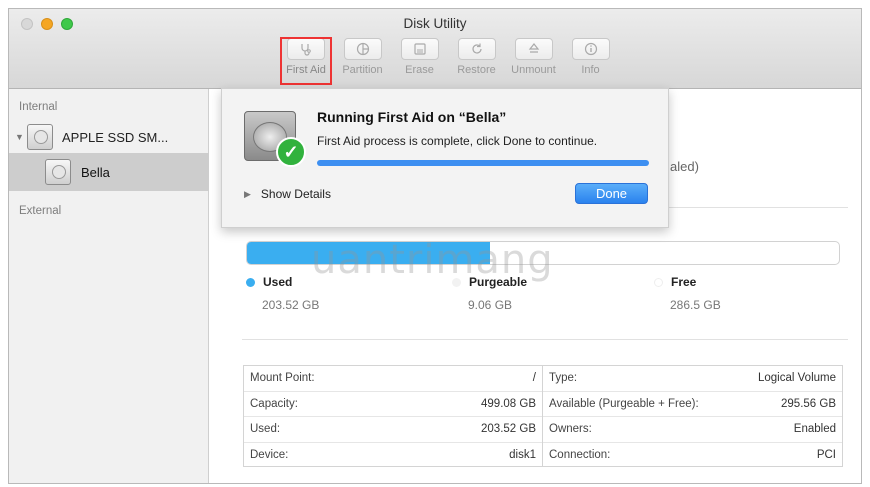 This screenshot has width=870, height=487. What do you see at coordinates (456, 282) in the screenshot?
I see `purgeable-dot-icon` at bounding box center [456, 282].